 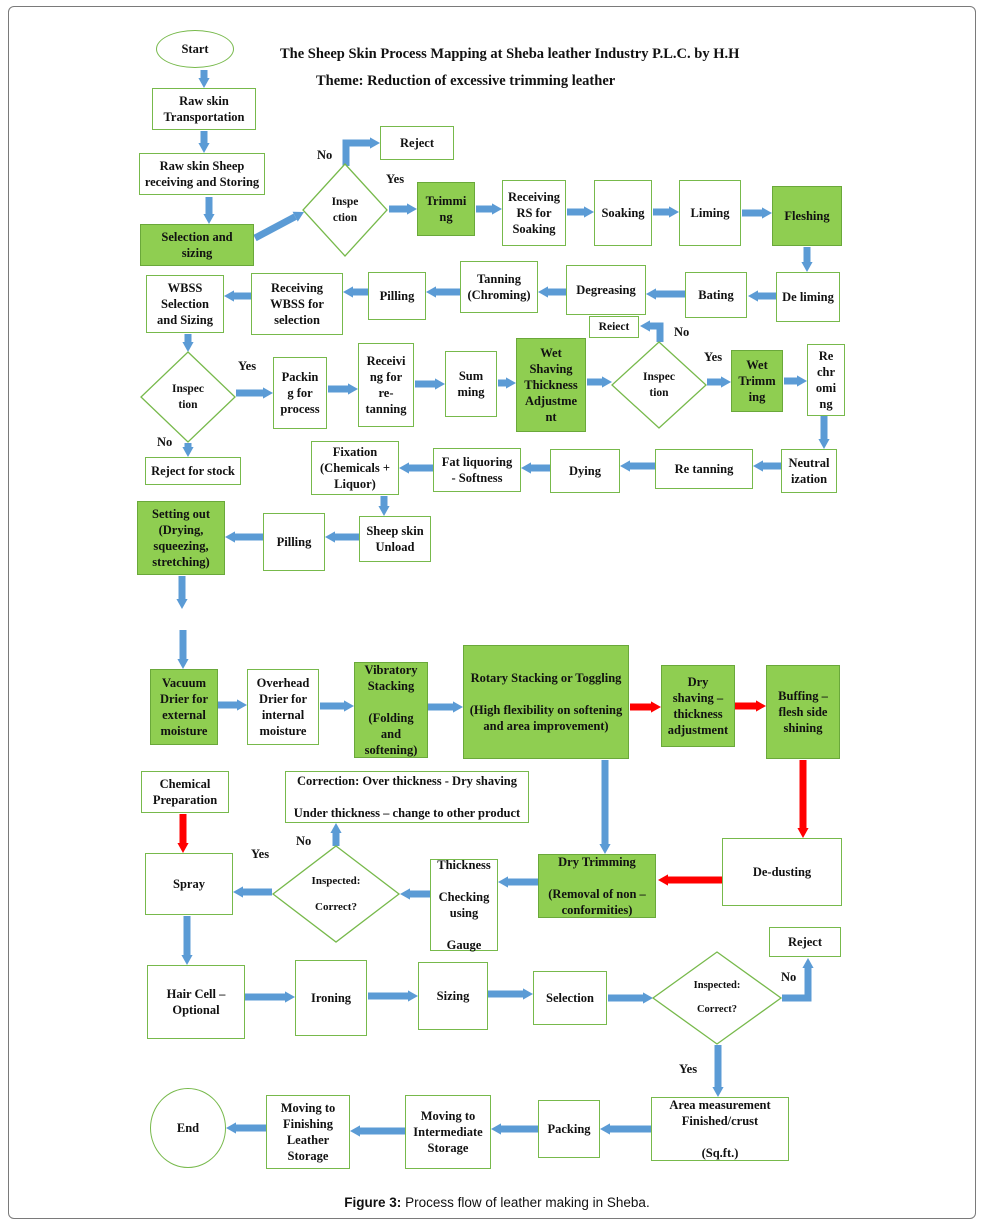 I want to click on step-pilling-2: Pilling, so click(x=294, y=542).